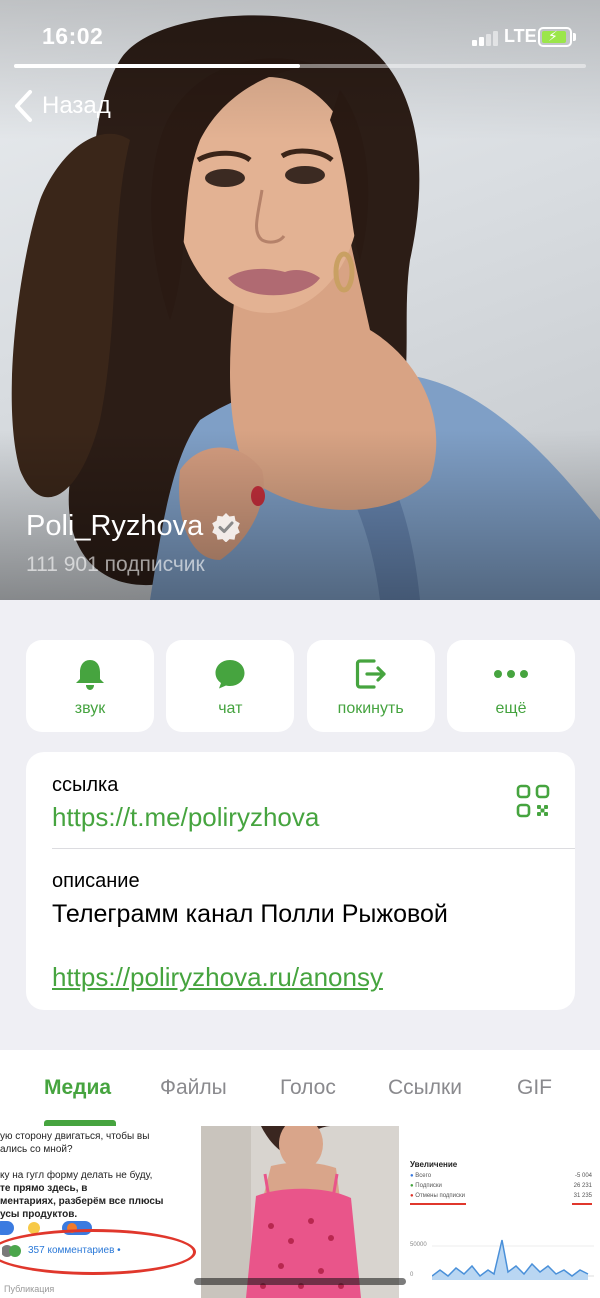 The height and width of the screenshot is (1298, 600). I want to click on back-button: Назад, so click(61, 106).